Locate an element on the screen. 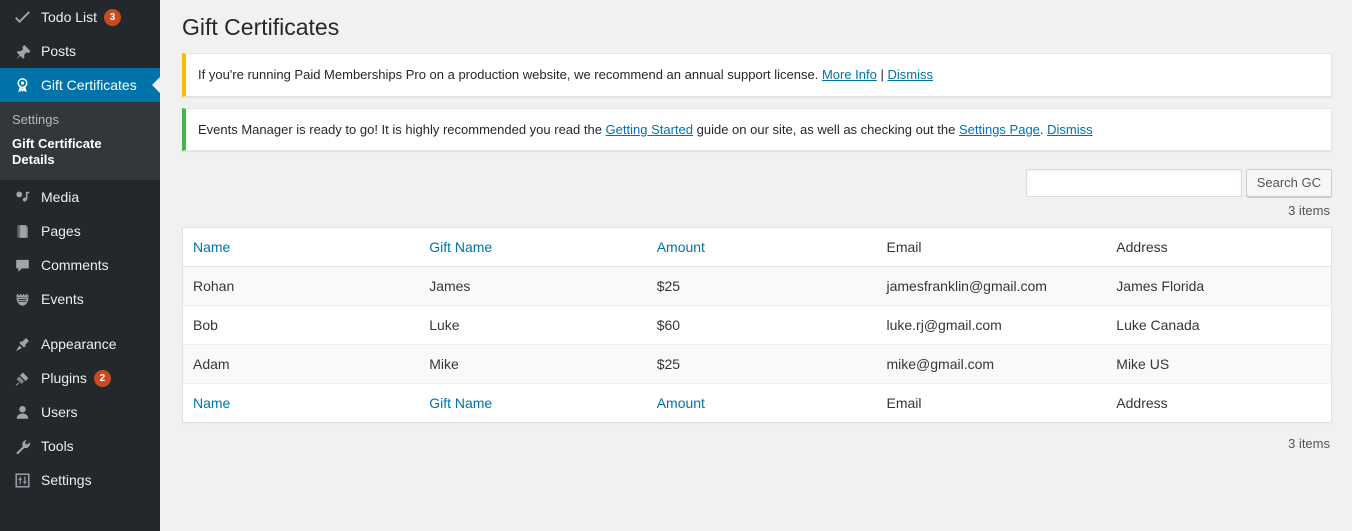  sidebar-item-users: Users is located at coordinates (80, 412).